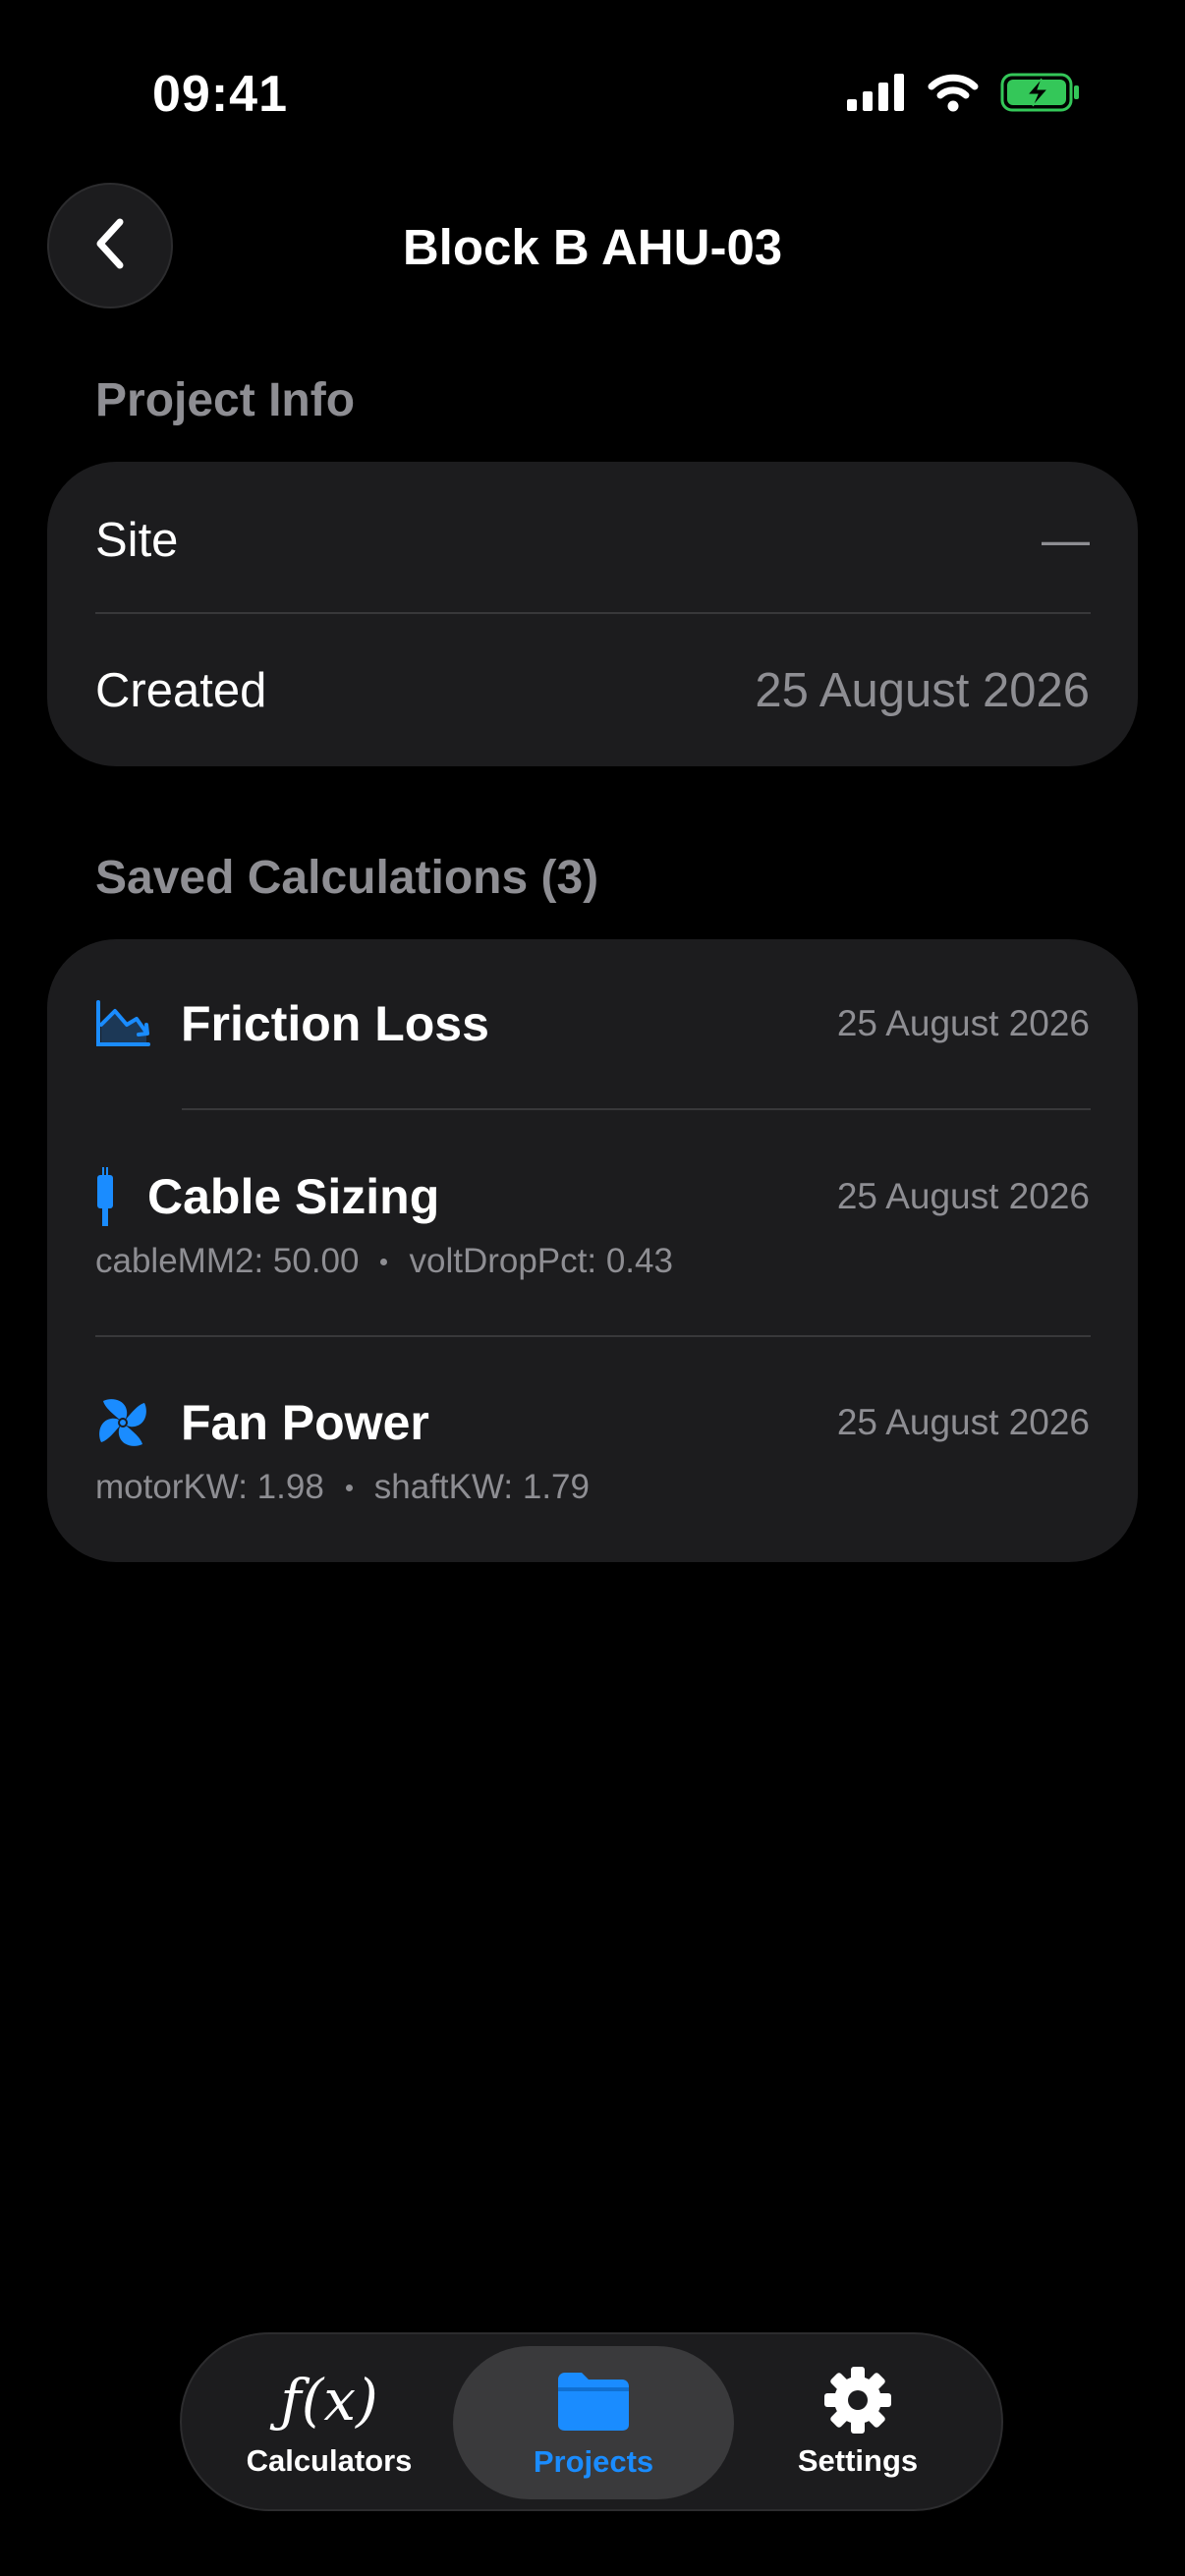  I want to click on tab-label: Projects, so click(594, 2461).